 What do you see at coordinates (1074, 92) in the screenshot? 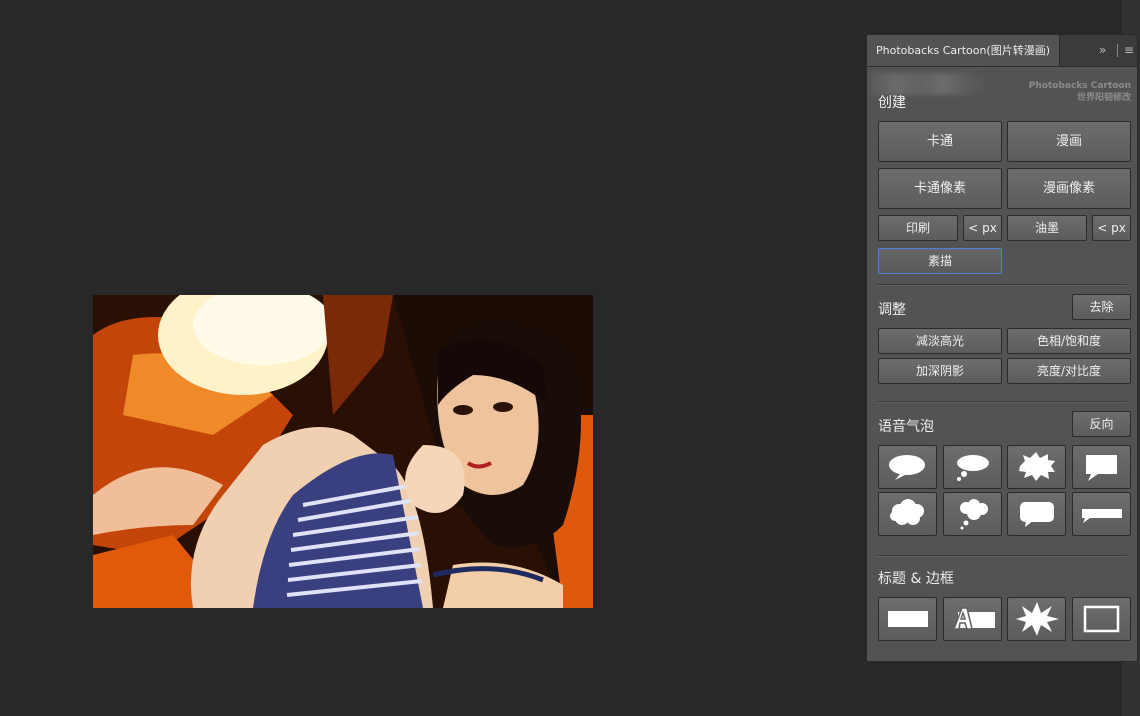
I see `brand-watermark: Photobacks Cartoon 世界阳韧修改` at bounding box center [1074, 92].